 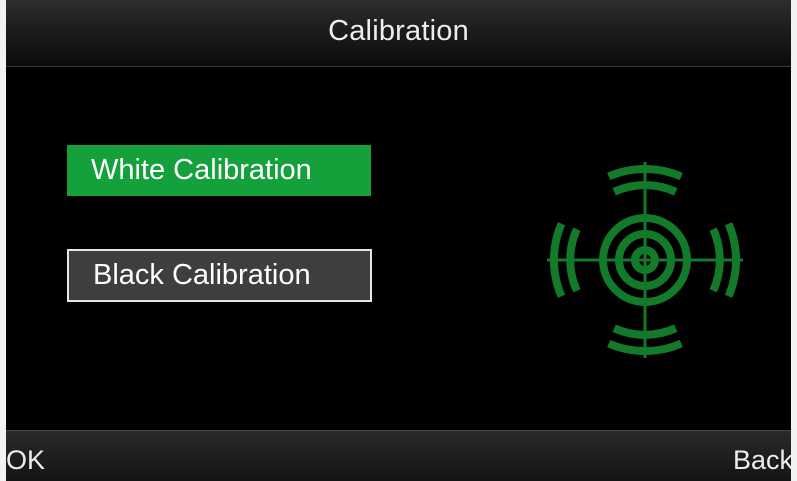 What do you see at coordinates (25, 460) in the screenshot?
I see `ok-softkey: OK` at bounding box center [25, 460].